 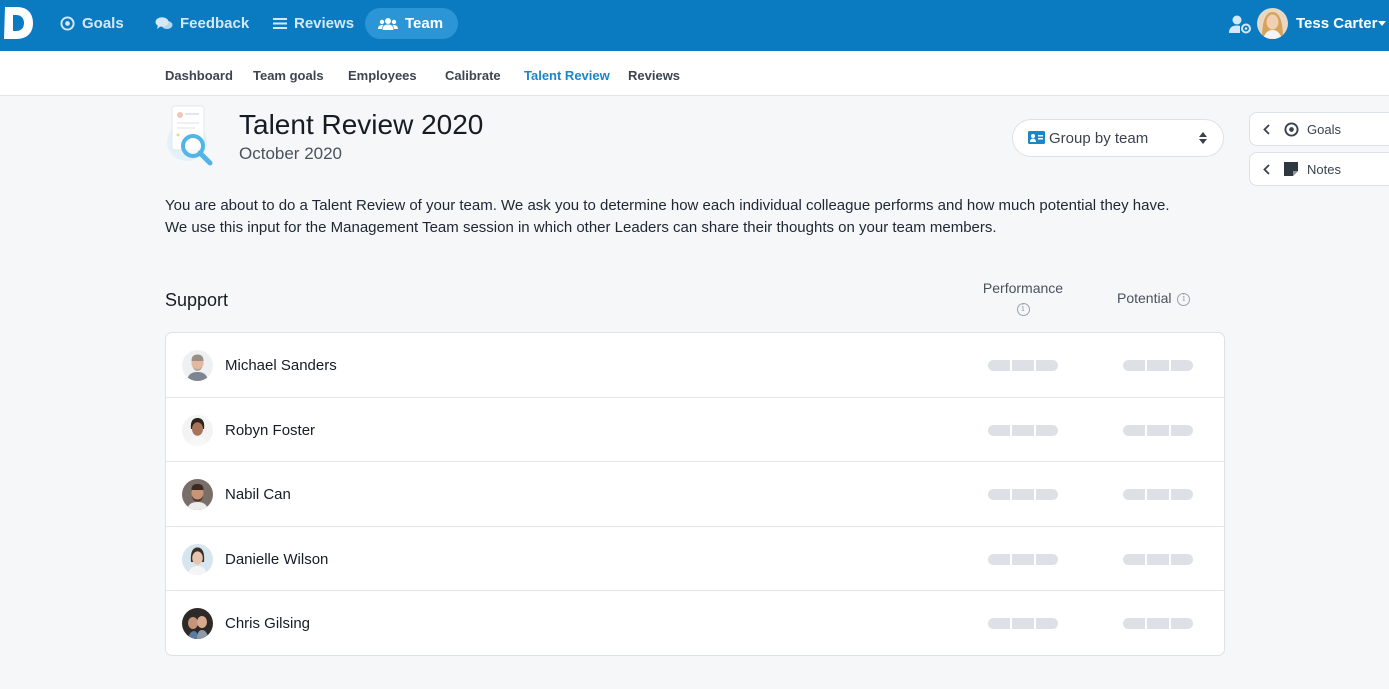 What do you see at coordinates (1203, 138) in the screenshot?
I see `sort-arrows-icon` at bounding box center [1203, 138].